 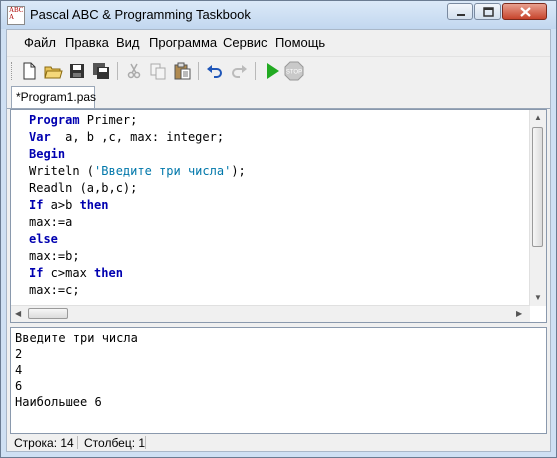 What do you see at coordinates (270, 313) in the screenshot?
I see `editor-horizontal-scrollbar: ◀ ▶` at bounding box center [270, 313].